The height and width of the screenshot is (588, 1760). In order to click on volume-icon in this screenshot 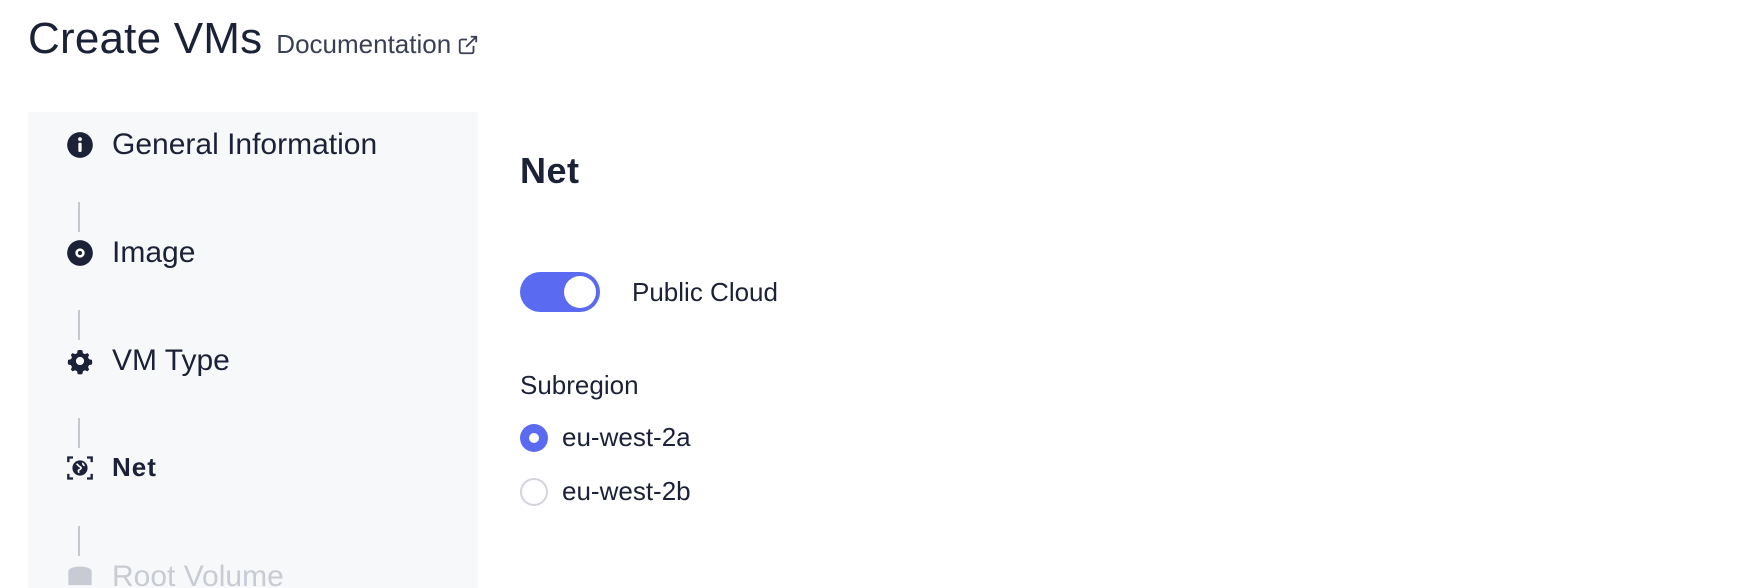, I will do `click(80, 575)`.